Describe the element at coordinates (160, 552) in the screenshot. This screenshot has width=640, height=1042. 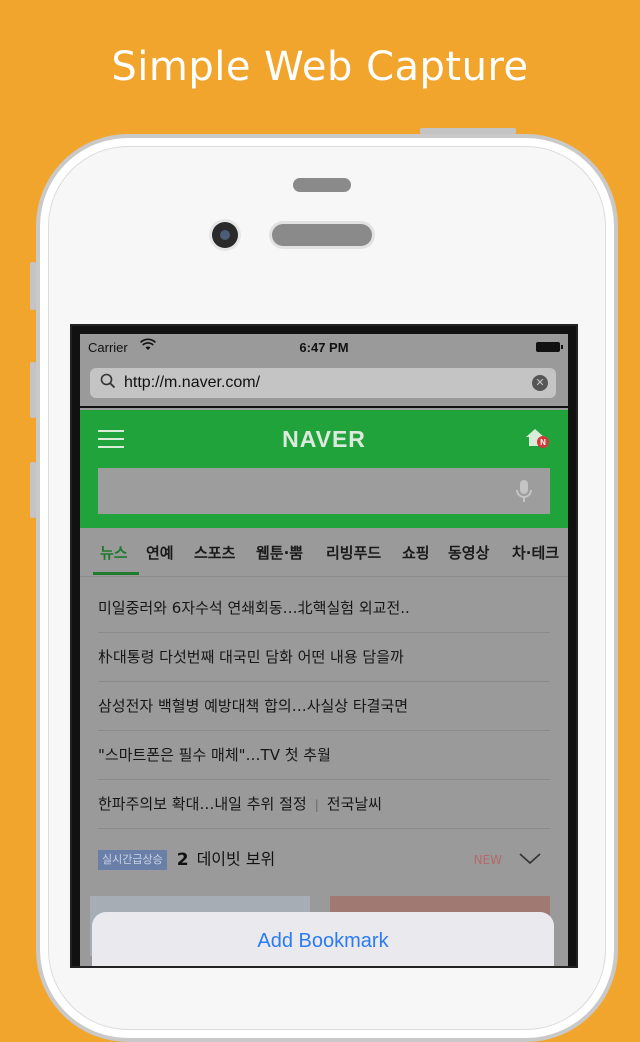
I see `tab-entertainment: 연예` at that location.